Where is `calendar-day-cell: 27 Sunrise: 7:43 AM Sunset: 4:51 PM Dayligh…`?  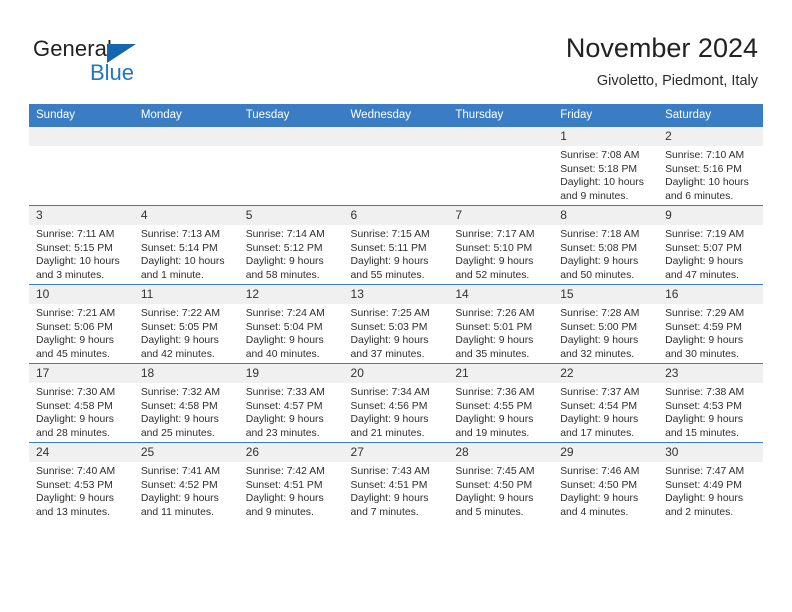
calendar-day-cell: 27 Sunrise: 7:43 AM Sunset: 4:51 PM Dayligh… is located at coordinates (396, 481).